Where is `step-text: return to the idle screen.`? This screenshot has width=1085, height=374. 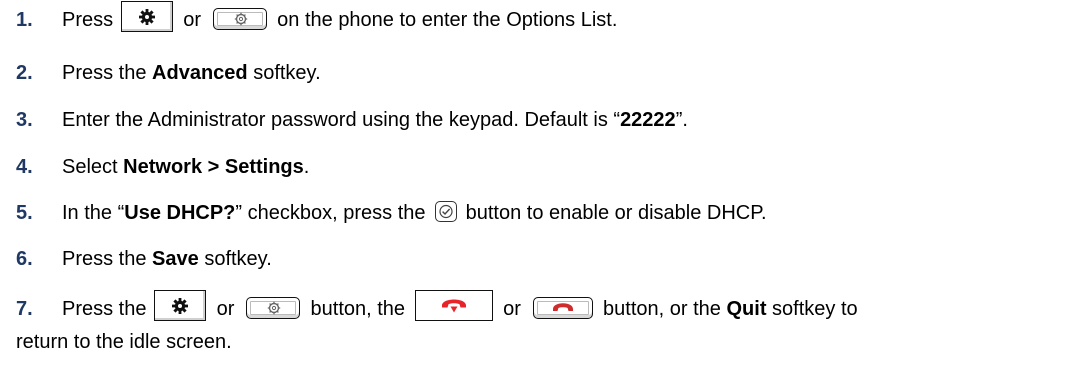 step-text: return to the idle screen. is located at coordinates (124, 342).